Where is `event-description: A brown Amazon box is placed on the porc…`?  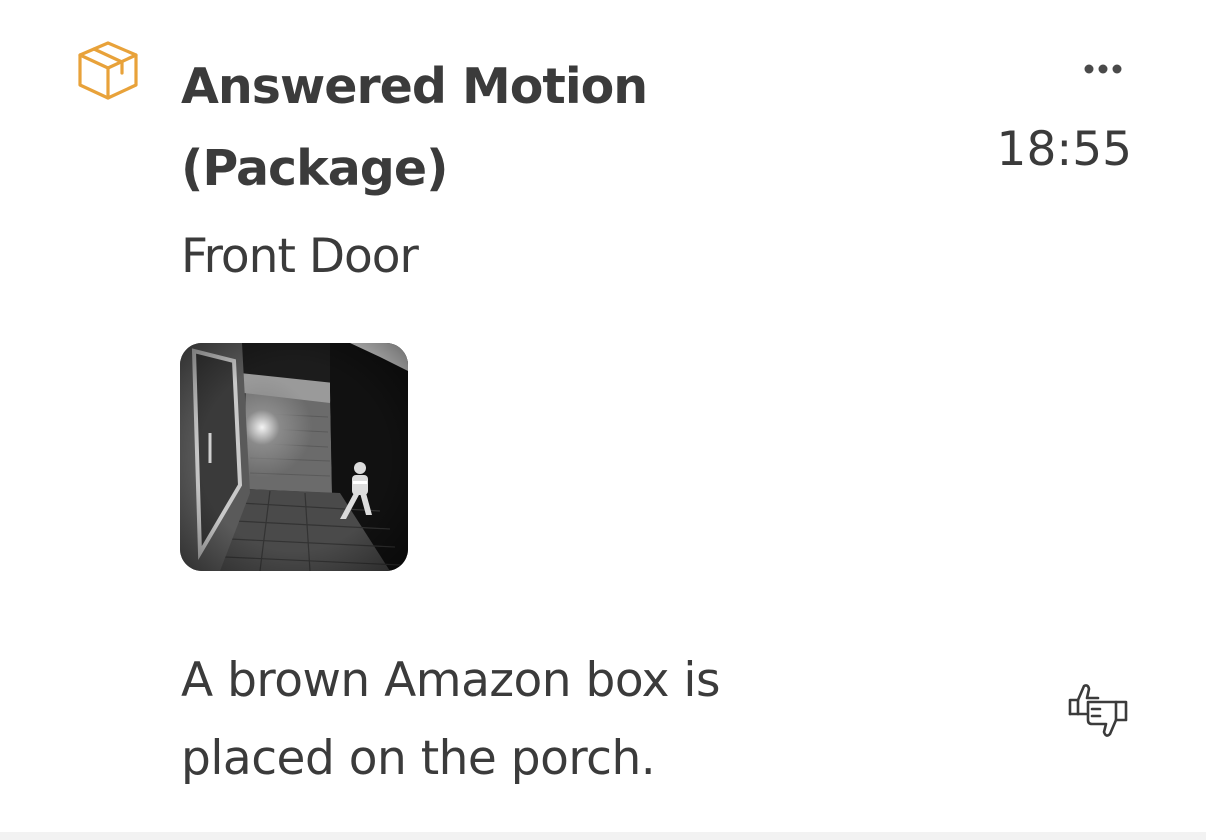 event-description: A brown Amazon box is placed on the porc… is located at coordinates (450, 719).